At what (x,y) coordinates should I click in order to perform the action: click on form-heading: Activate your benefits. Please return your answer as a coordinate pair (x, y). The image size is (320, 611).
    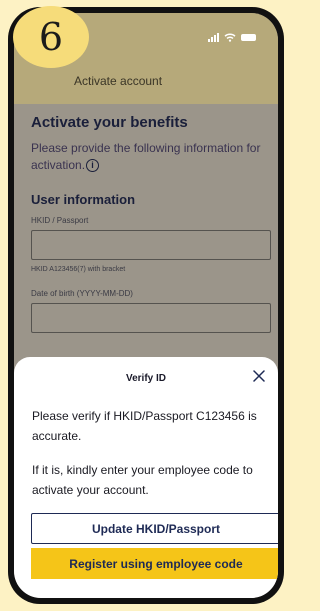
    Looking at the image, I should click on (109, 122).